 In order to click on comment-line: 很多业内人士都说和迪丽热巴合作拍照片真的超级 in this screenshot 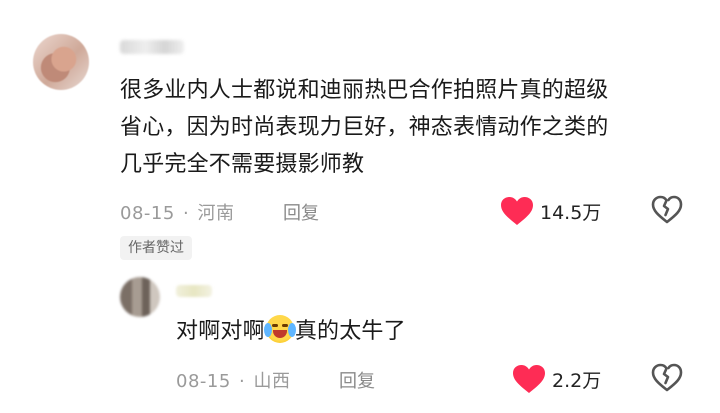, I will do `click(364, 90)`.